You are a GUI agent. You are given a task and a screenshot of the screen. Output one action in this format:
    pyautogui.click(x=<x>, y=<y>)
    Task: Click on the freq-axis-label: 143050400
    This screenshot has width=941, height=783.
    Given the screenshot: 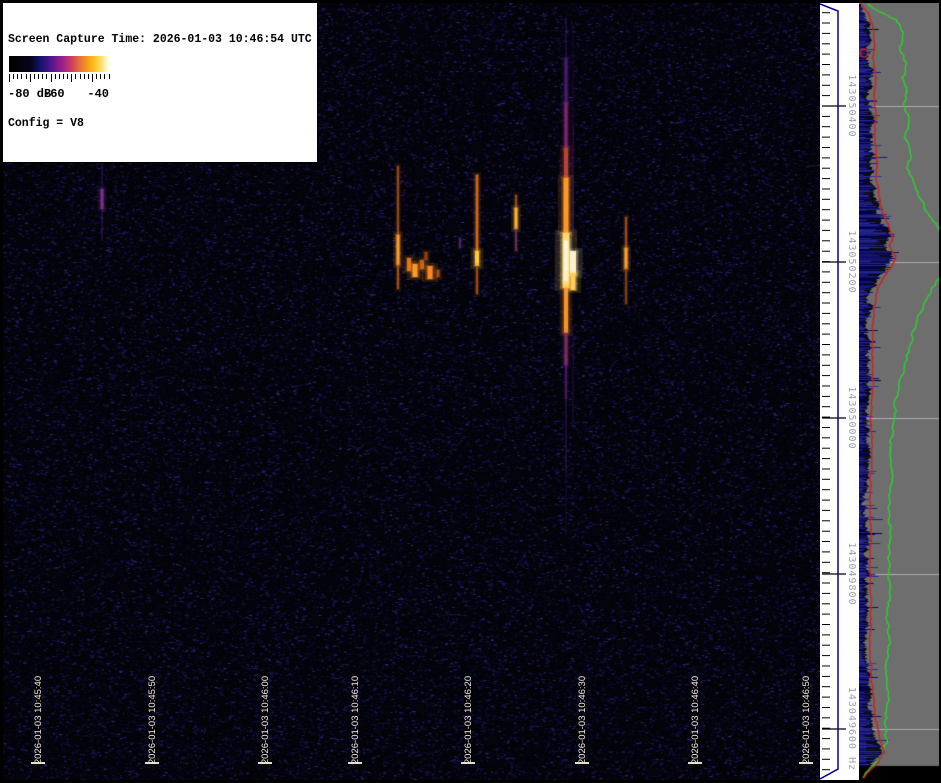 What is the action you would take?
    pyautogui.click(x=851, y=106)
    